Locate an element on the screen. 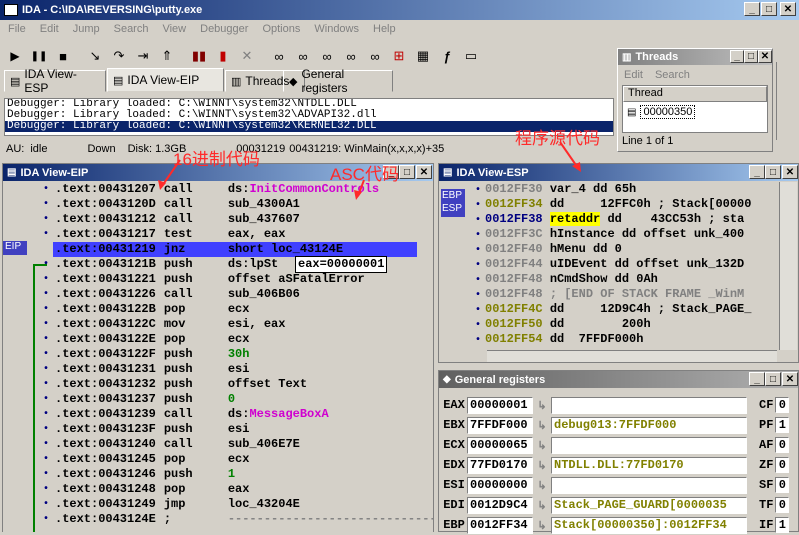 Image resolution: width=799 pixels, height=535 pixels. flag-field: ZF 0 is located at coordinates (775, 465).